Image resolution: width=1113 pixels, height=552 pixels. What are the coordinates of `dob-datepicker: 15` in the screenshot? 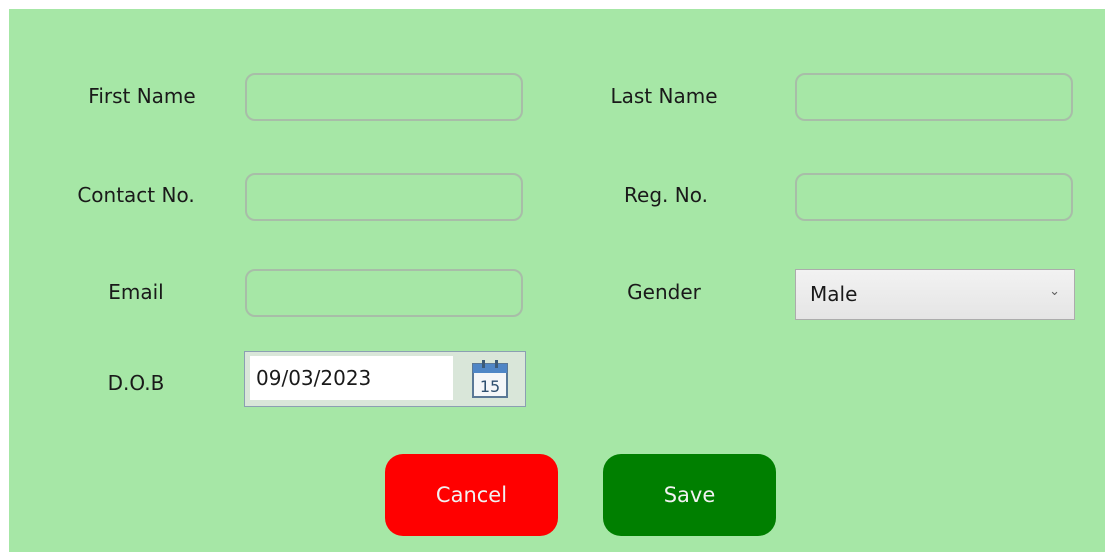 It's located at (385, 379).